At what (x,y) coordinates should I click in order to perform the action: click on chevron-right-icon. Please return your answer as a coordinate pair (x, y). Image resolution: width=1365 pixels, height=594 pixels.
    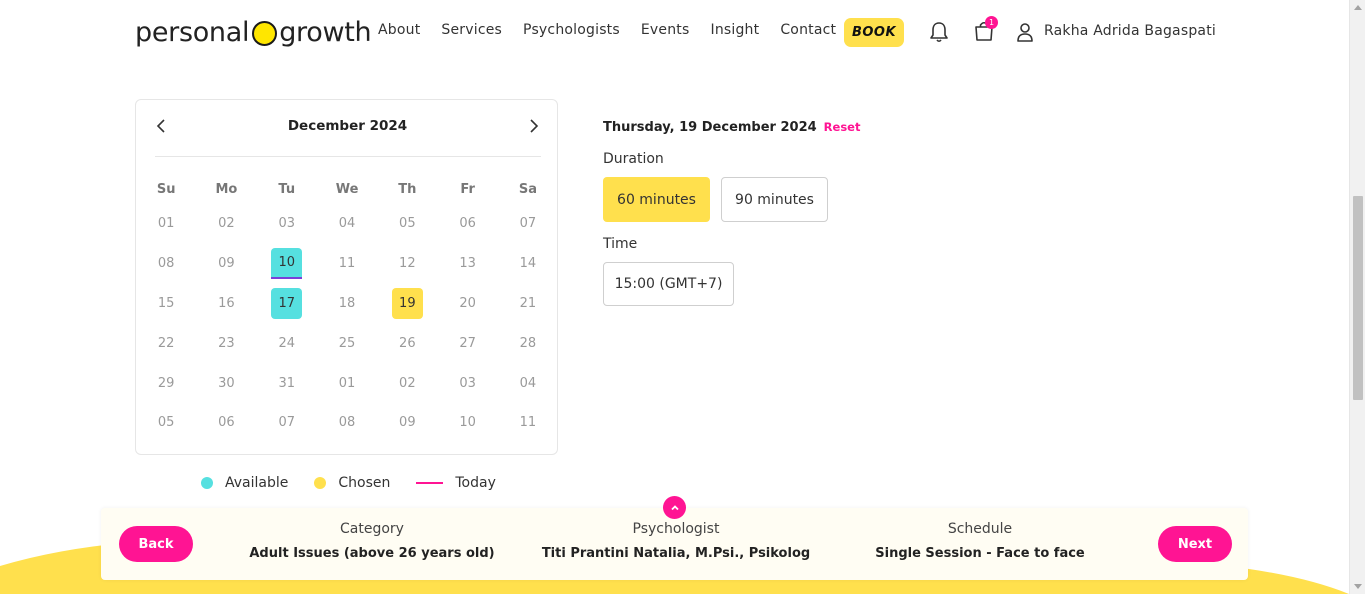
    Looking at the image, I should click on (533, 126).